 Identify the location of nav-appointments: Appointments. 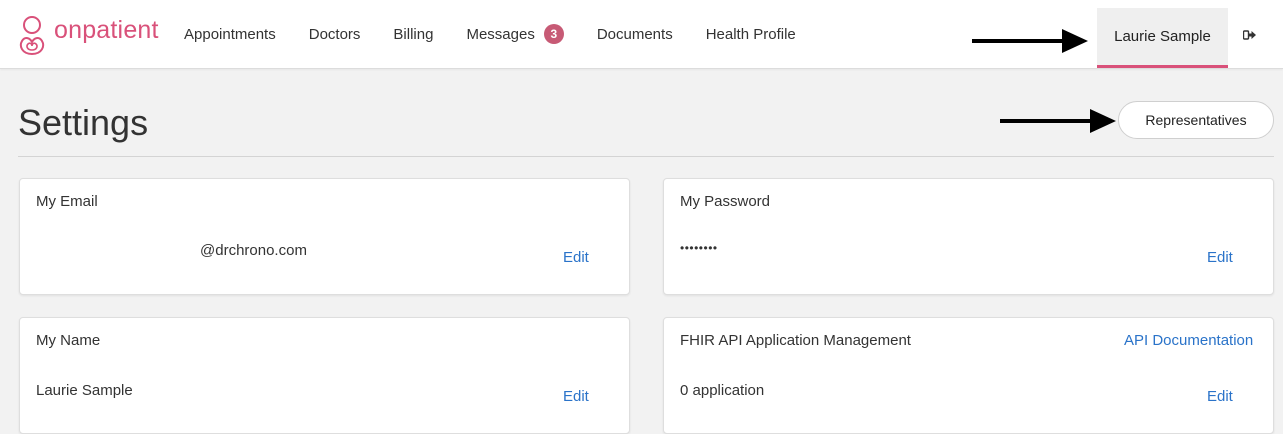
(230, 34).